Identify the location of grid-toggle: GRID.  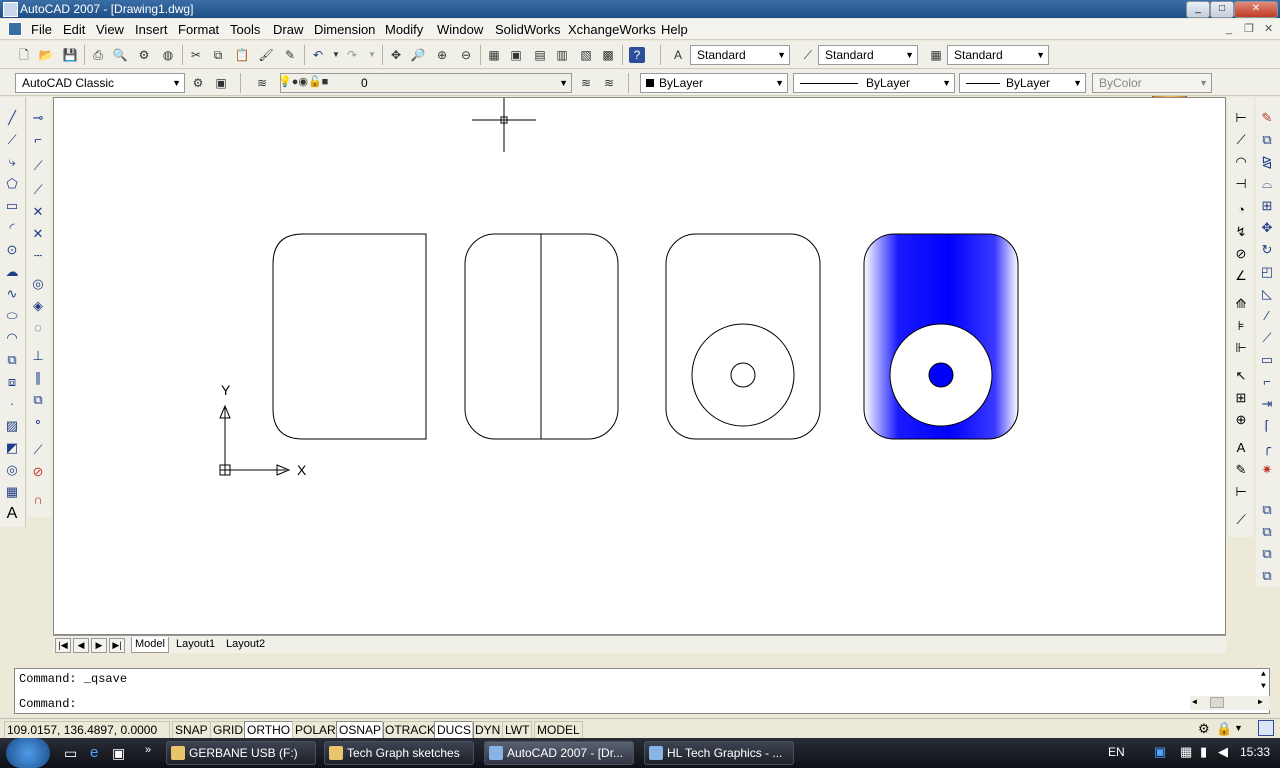
(228, 730).